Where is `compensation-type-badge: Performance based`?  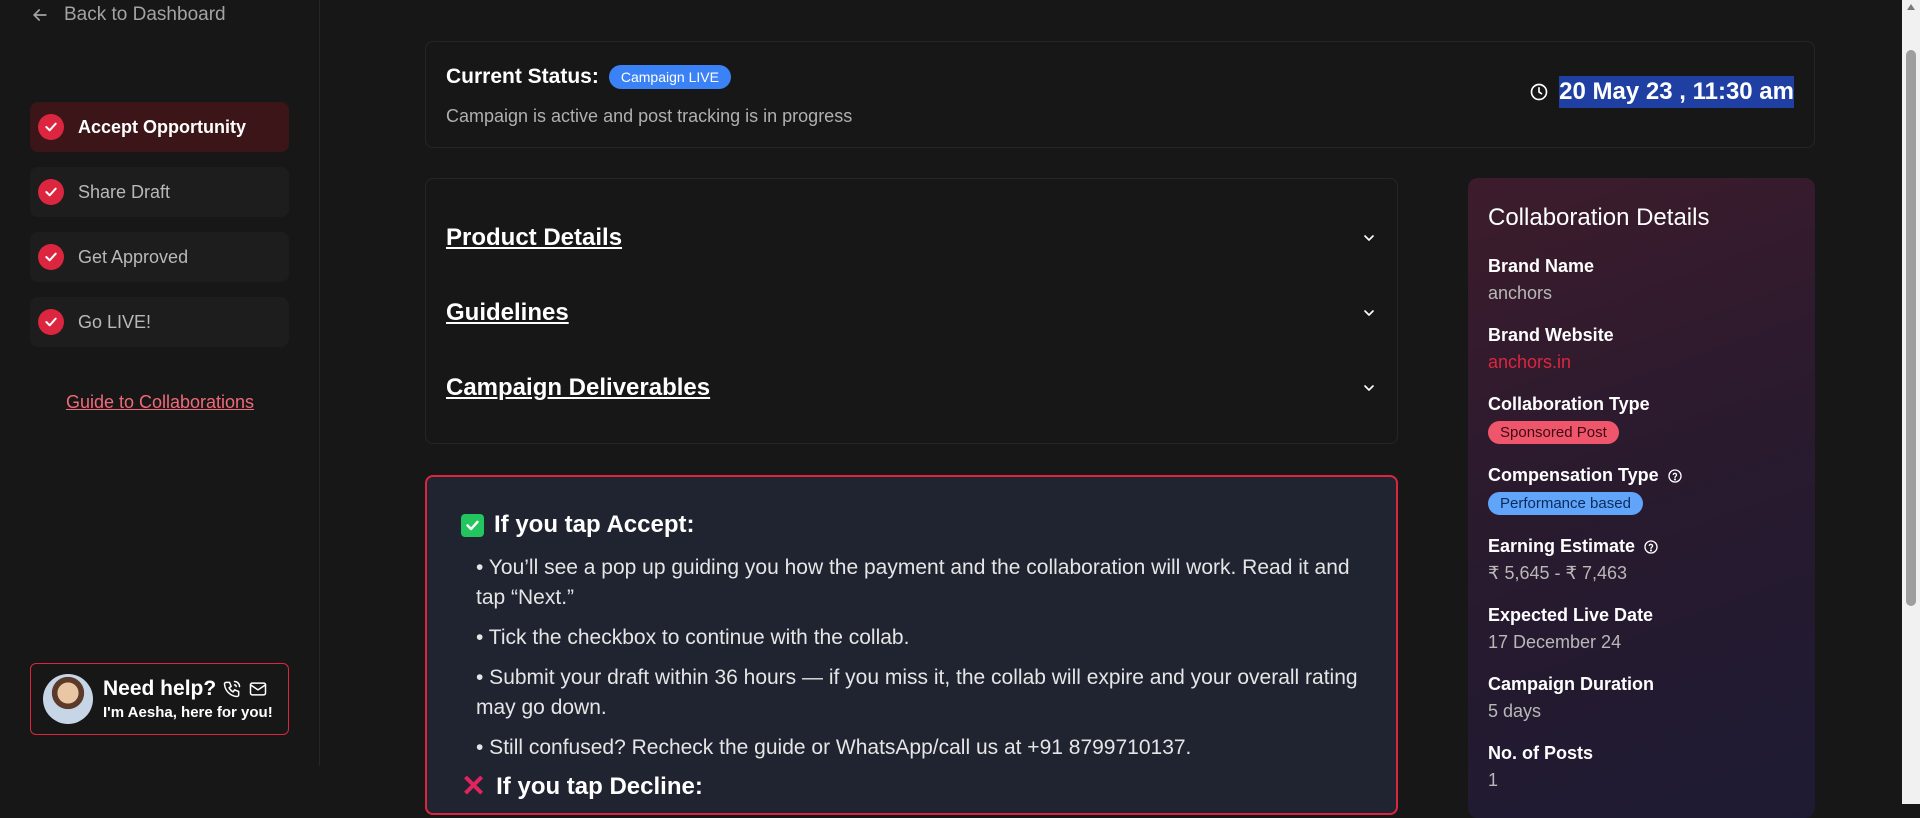
compensation-type-badge: Performance based is located at coordinates (1565, 503).